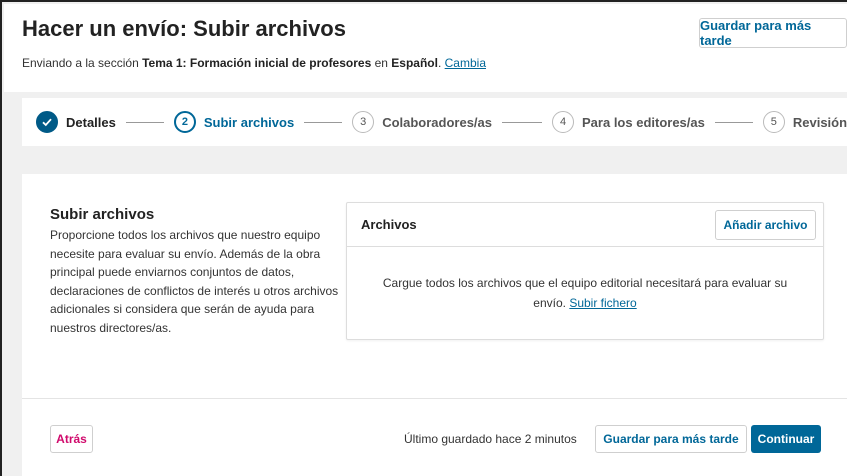 Image resolution: width=847 pixels, height=476 pixels. Describe the element at coordinates (602, 303) in the screenshot. I see `upload-file-link: Subir fichero` at that location.